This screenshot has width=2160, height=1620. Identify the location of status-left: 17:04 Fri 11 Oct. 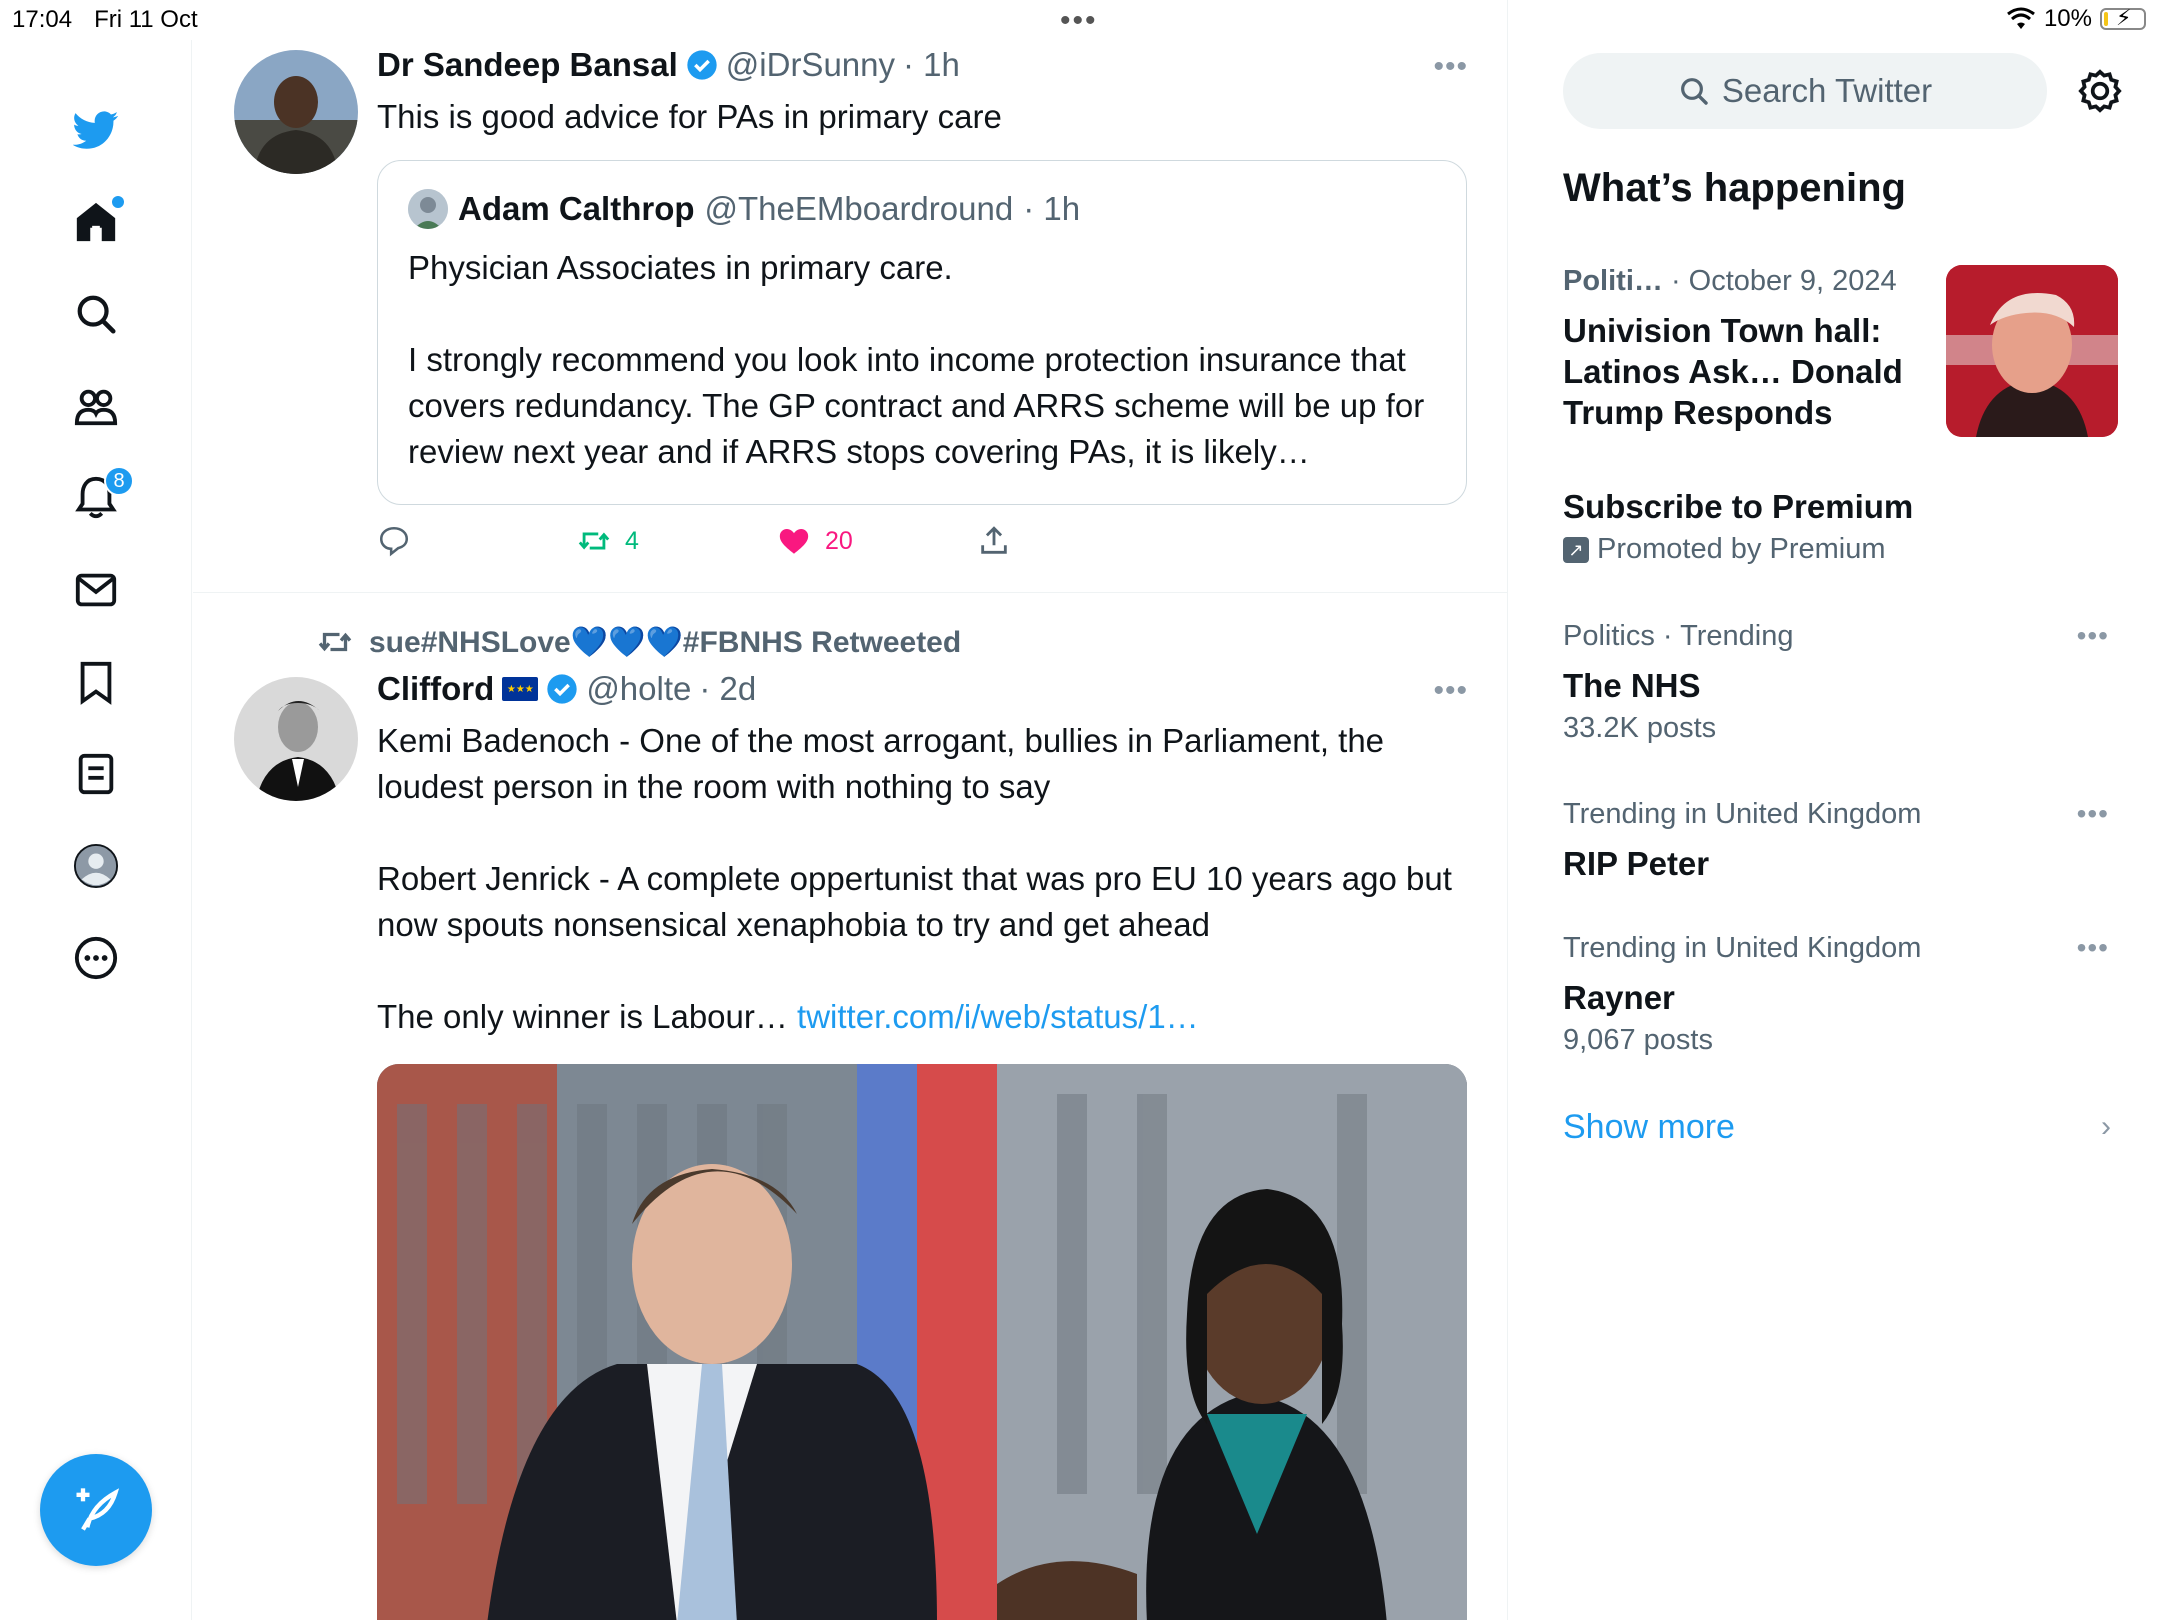
(105, 20).